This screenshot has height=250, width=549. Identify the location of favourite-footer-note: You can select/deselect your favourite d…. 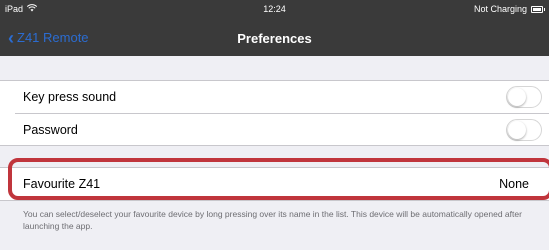
(272, 220).